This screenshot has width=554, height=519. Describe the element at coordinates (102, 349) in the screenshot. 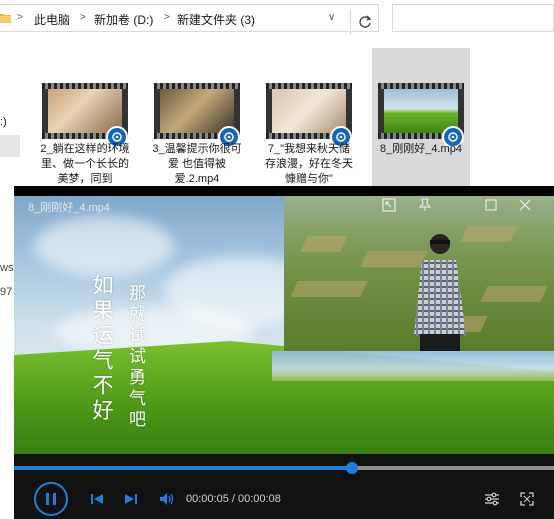

I see `overlay-text-1: 如果运气不好` at that location.